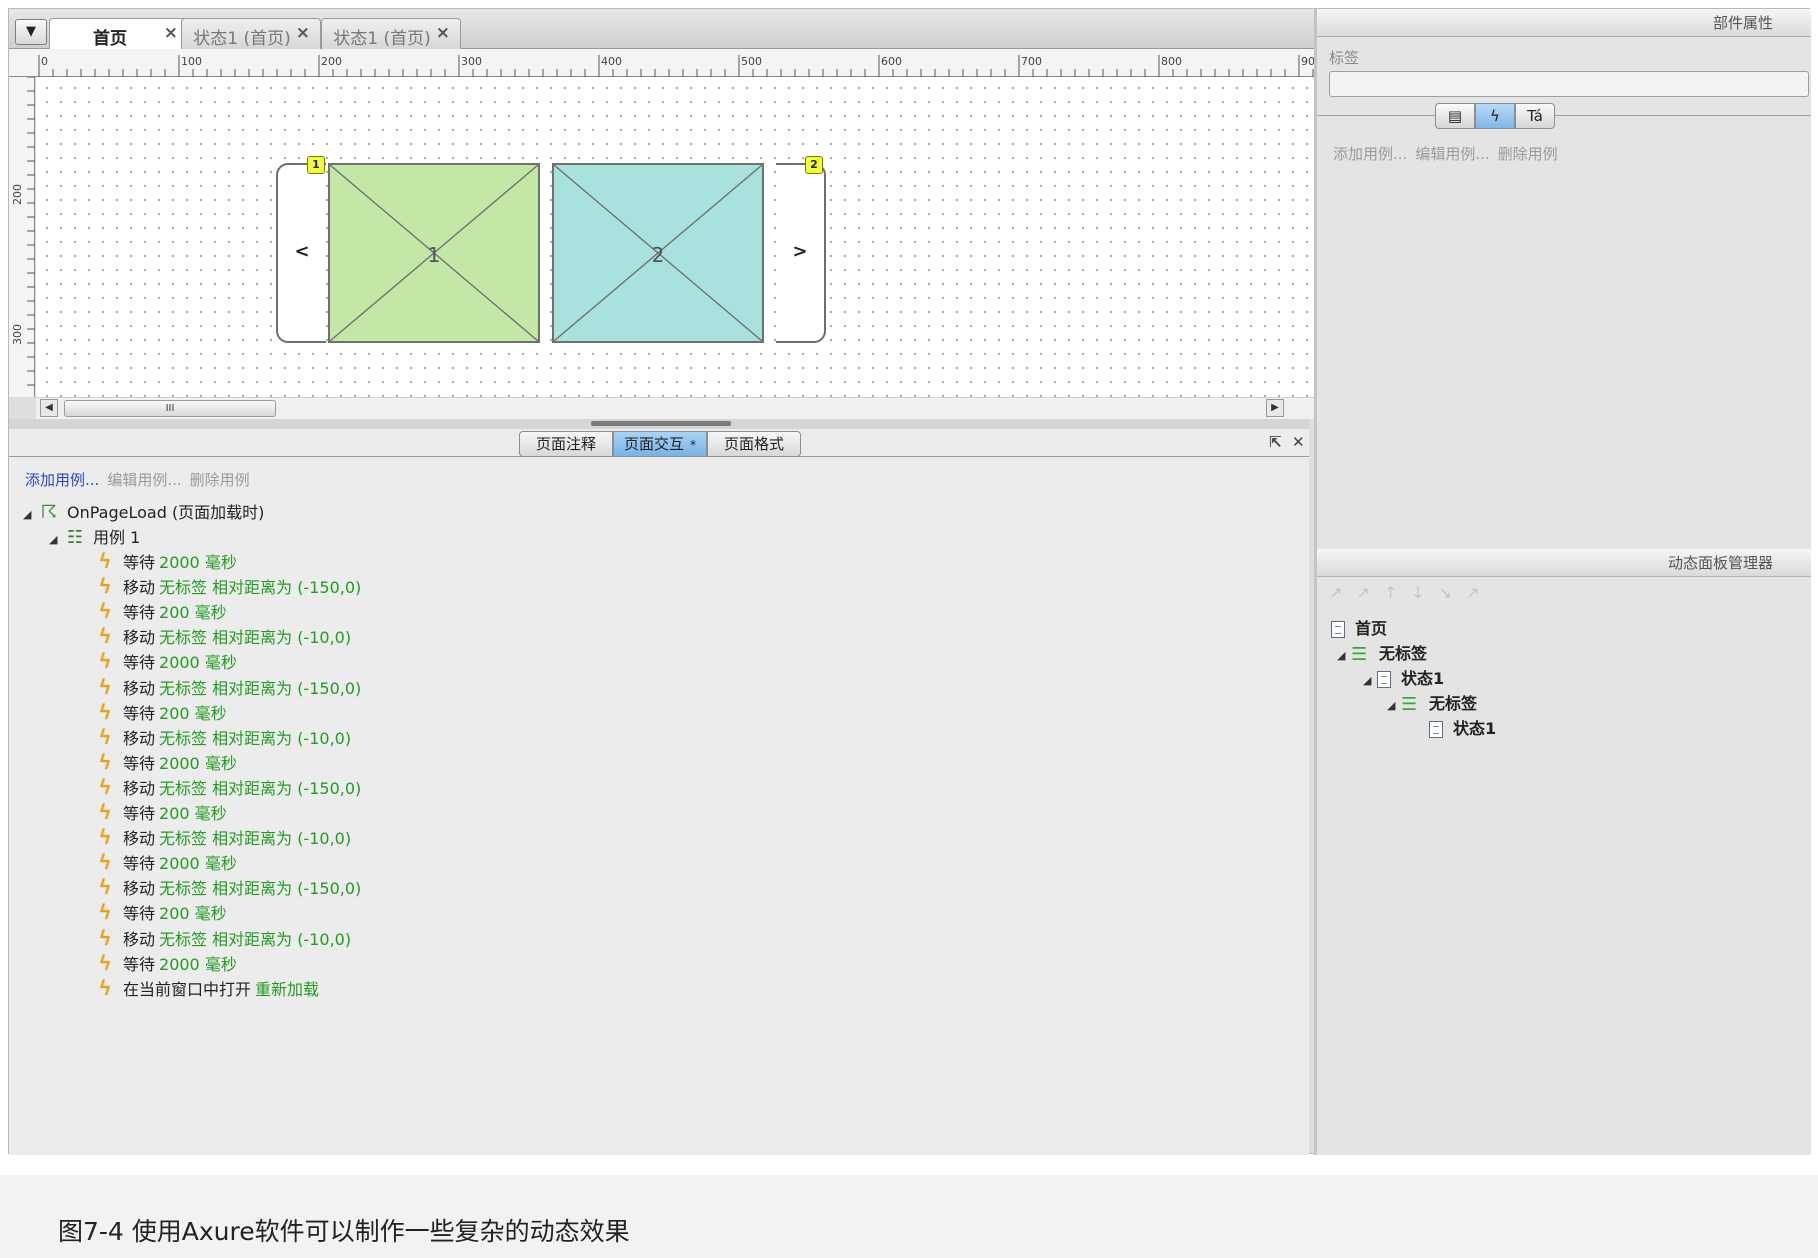 This screenshot has width=1818, height=1258. I want to click on horizontal-scroll-thumb: III, so click(170, 408).